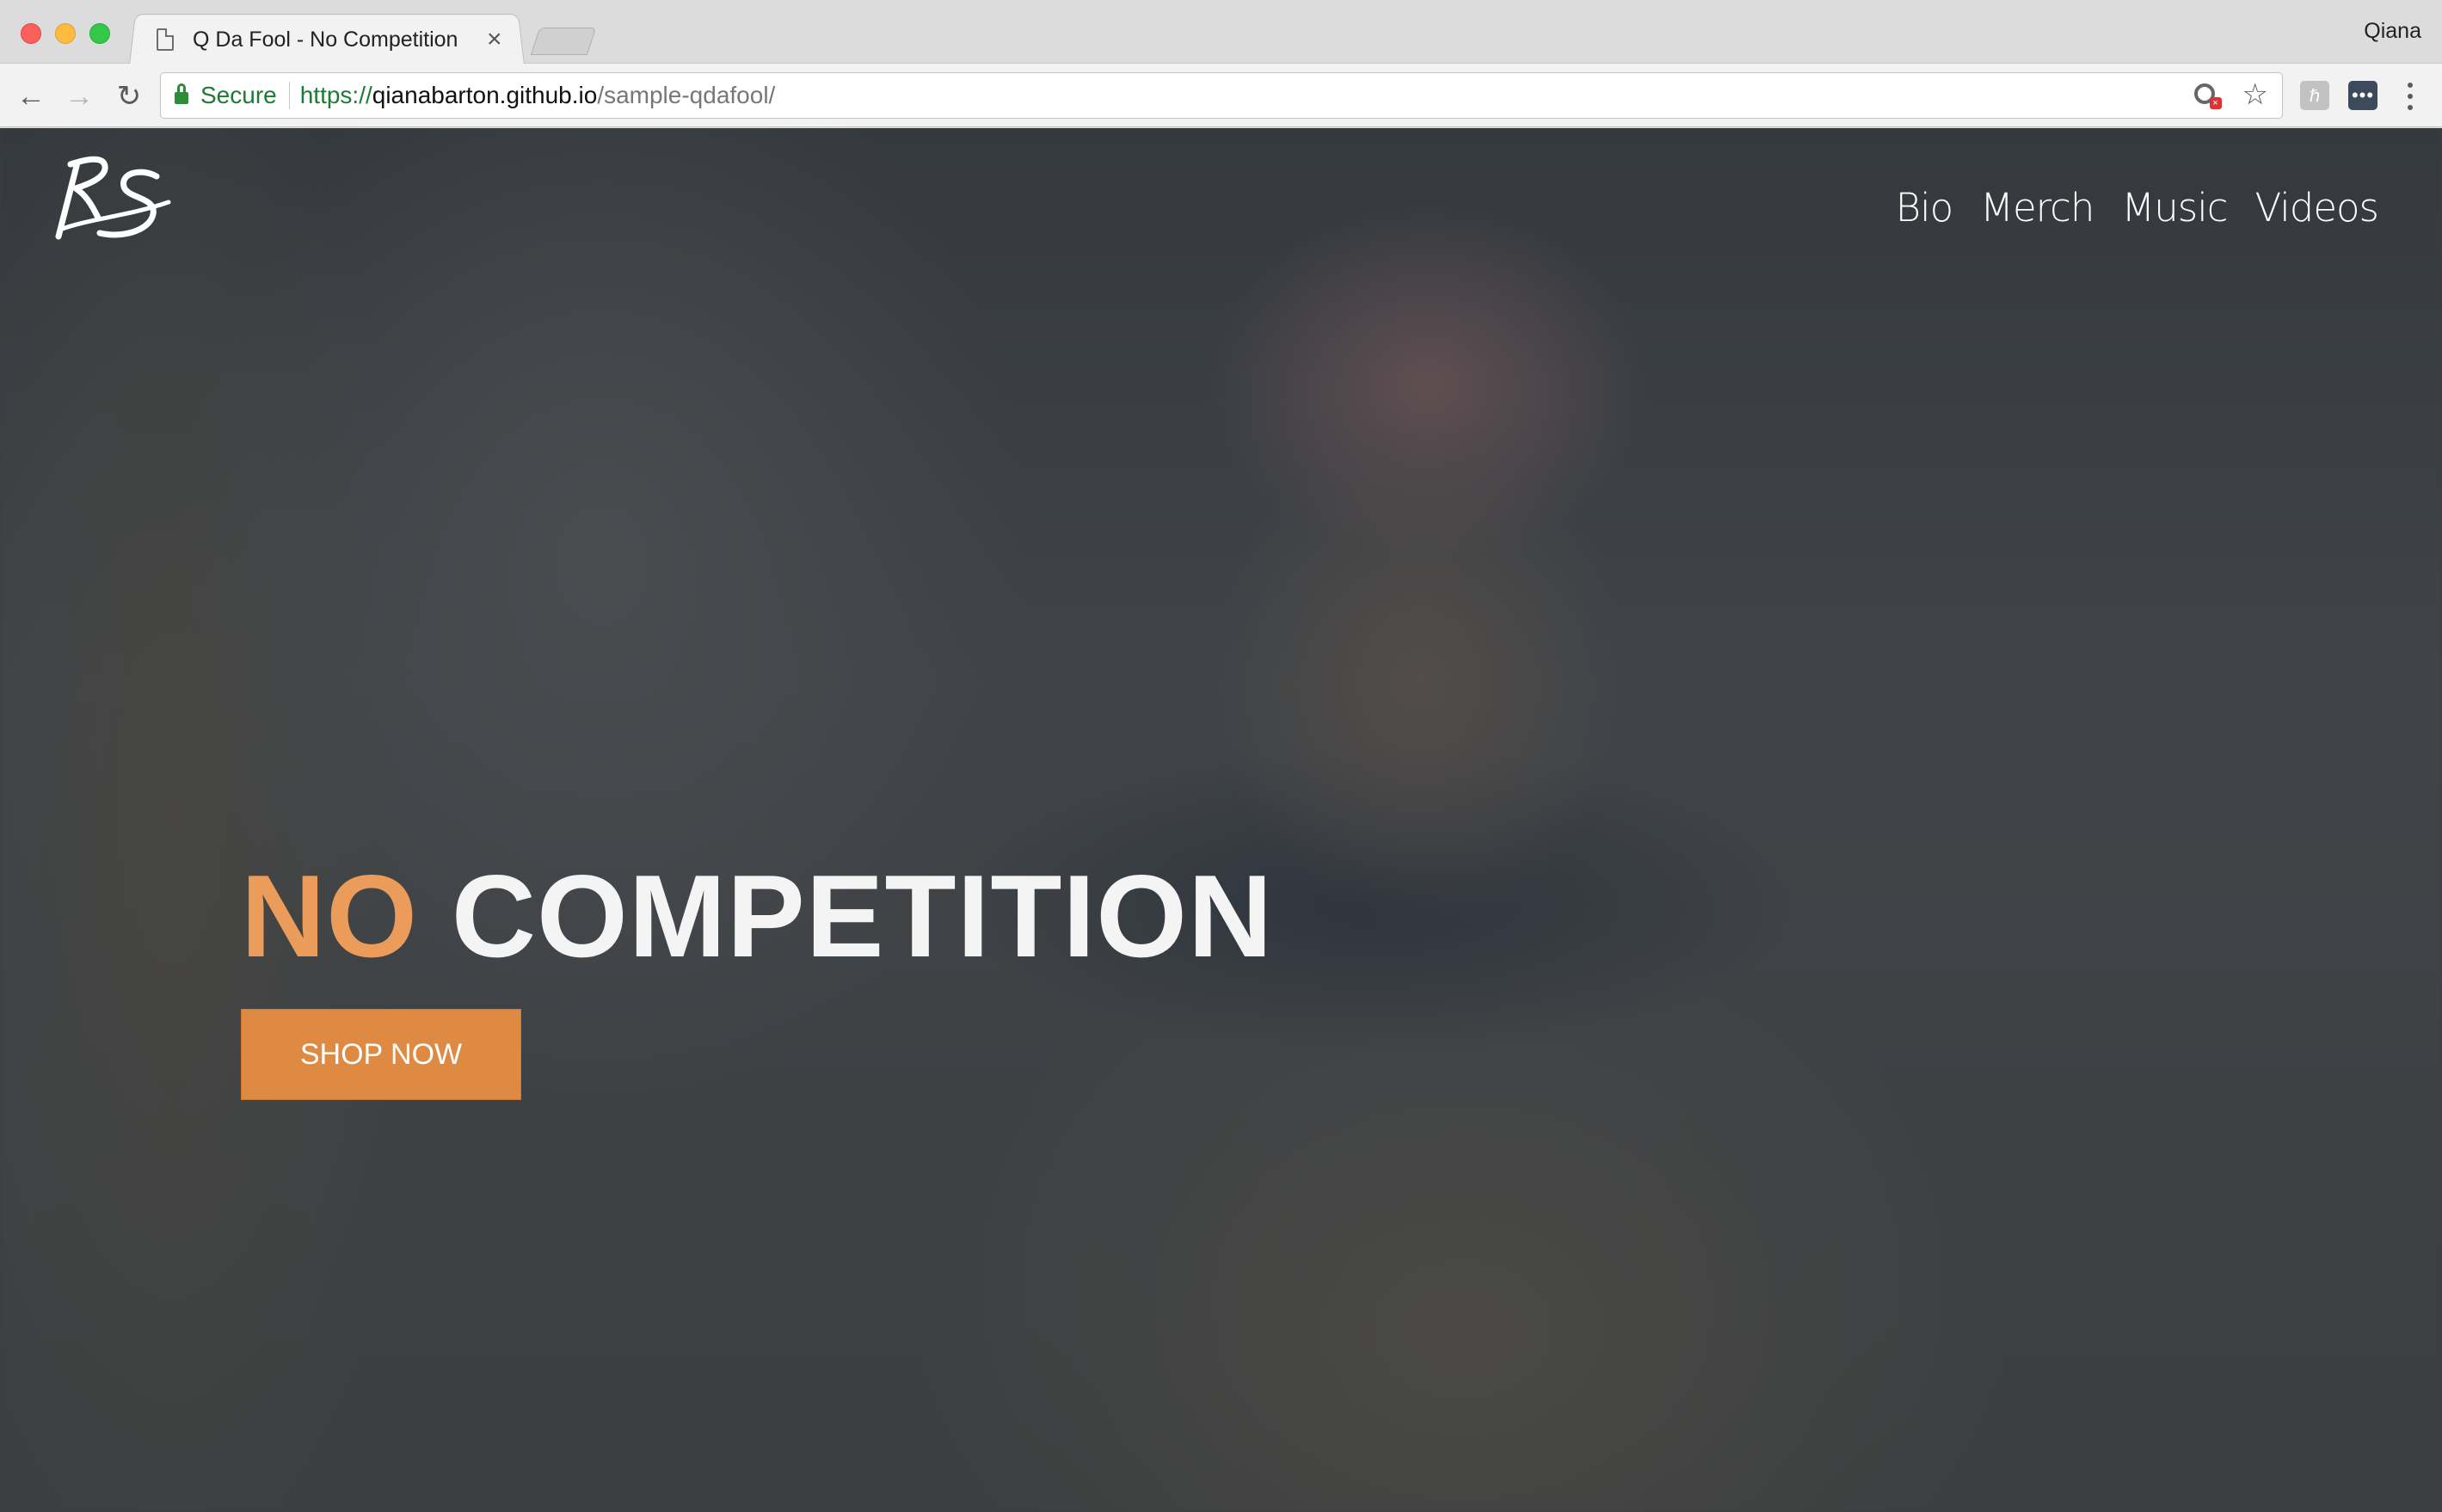 This screenshot has width=2442, height=1512. Describe the element at coordinates (2208, 96) in the screenshot. I see `translate-icon: ×` at that location.